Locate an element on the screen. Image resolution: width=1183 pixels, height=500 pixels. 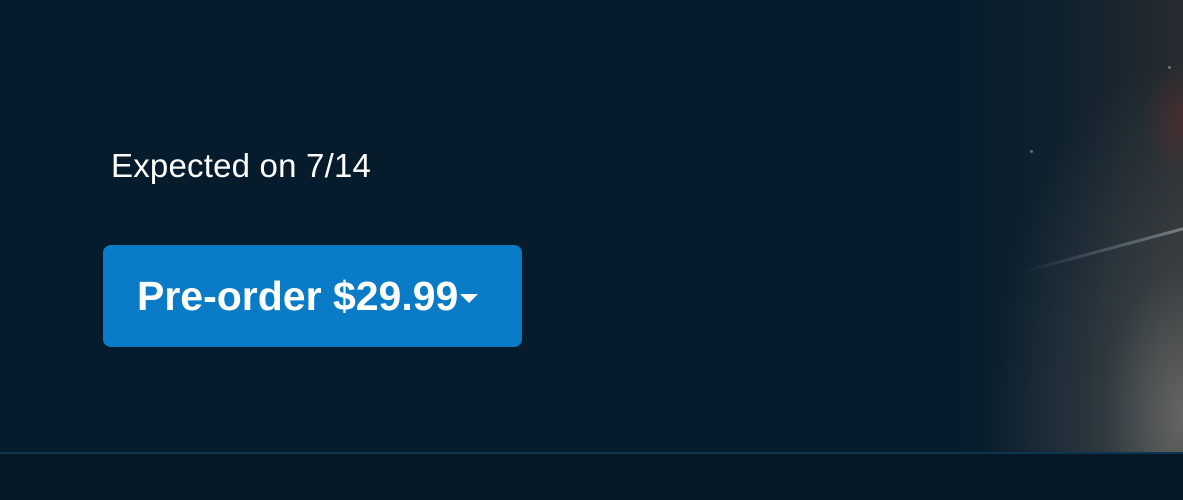
release-date-text: Expected on 7/14 is located at coordinates (241, 165).